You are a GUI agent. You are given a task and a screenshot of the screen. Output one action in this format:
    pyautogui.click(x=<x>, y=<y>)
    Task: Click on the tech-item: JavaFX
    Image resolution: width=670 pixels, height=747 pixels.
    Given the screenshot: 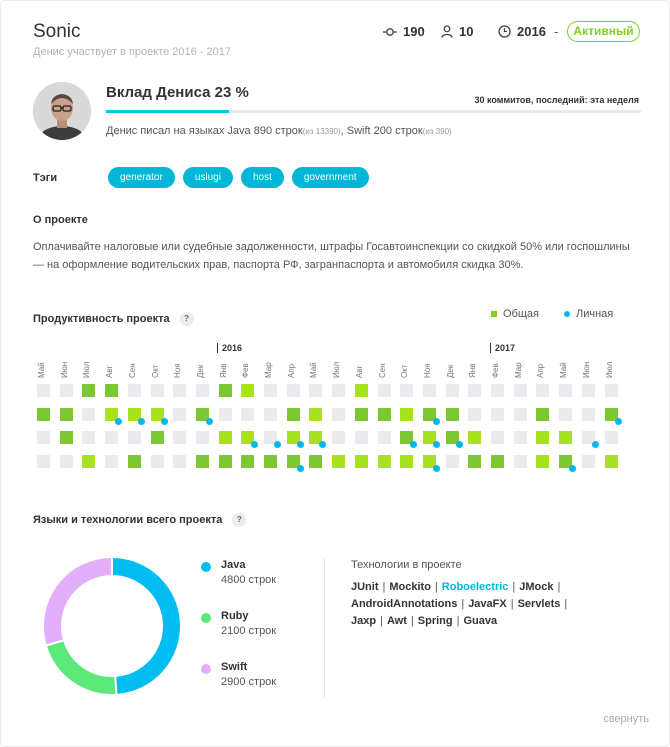 What is the action you would take?
    pyautogui.click(x=487, y=604)
    